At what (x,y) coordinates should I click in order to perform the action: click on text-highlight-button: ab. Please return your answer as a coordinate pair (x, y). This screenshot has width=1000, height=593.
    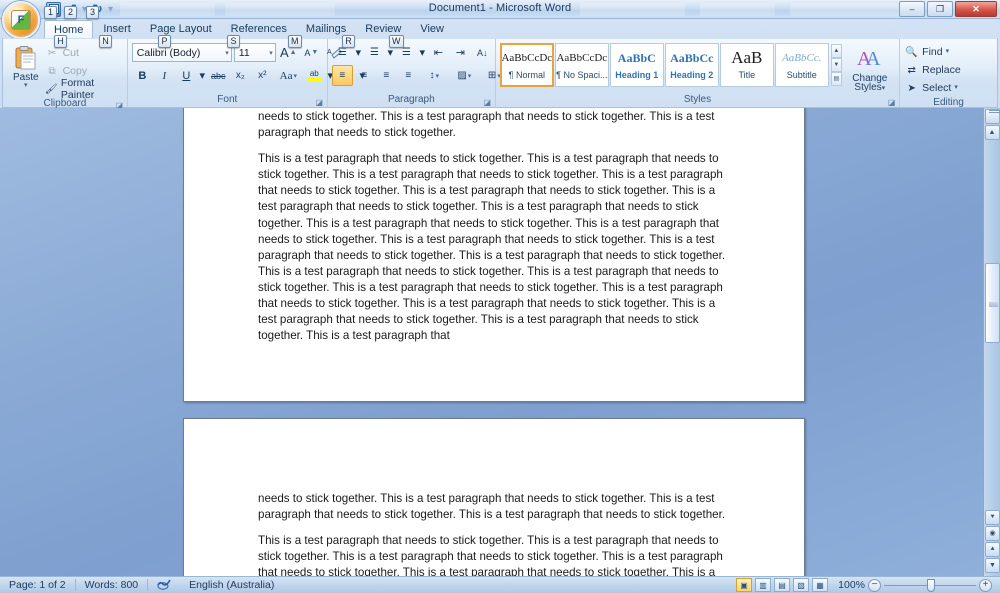
    Looking at the image, I should click on (314, 75).